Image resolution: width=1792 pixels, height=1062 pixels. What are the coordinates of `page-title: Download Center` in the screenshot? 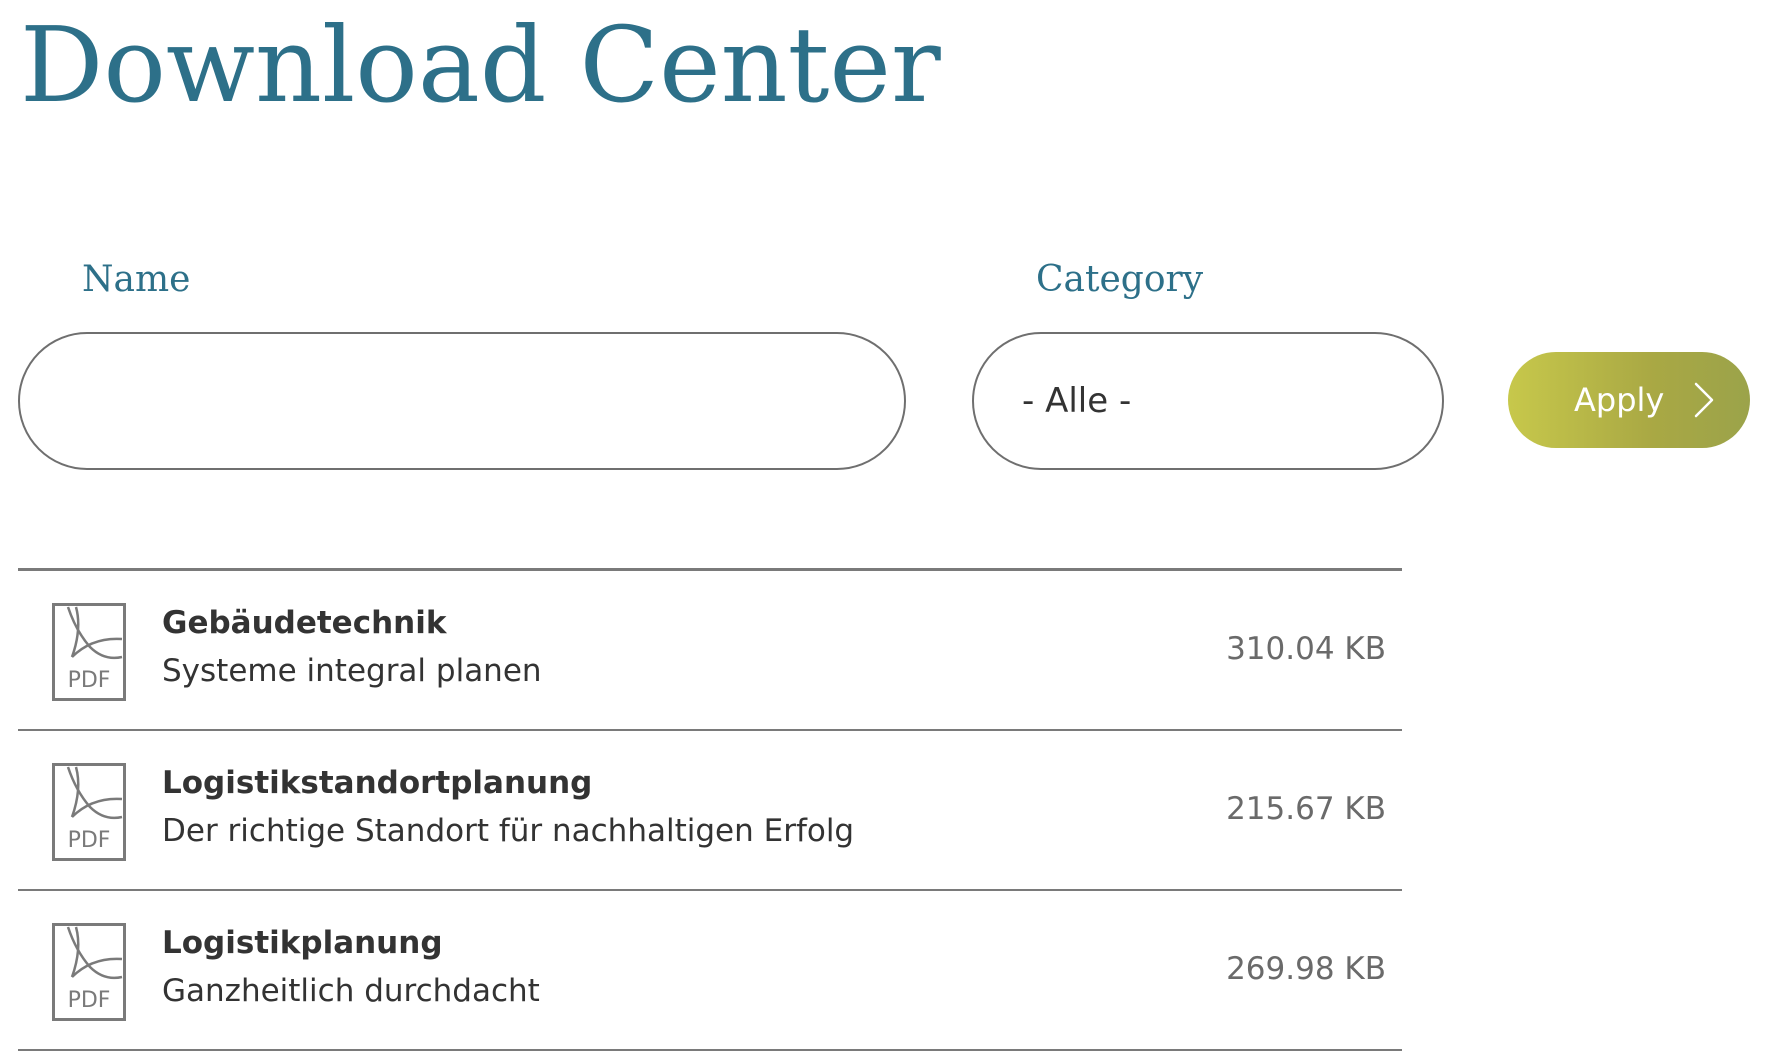 It's located at (480, 65).